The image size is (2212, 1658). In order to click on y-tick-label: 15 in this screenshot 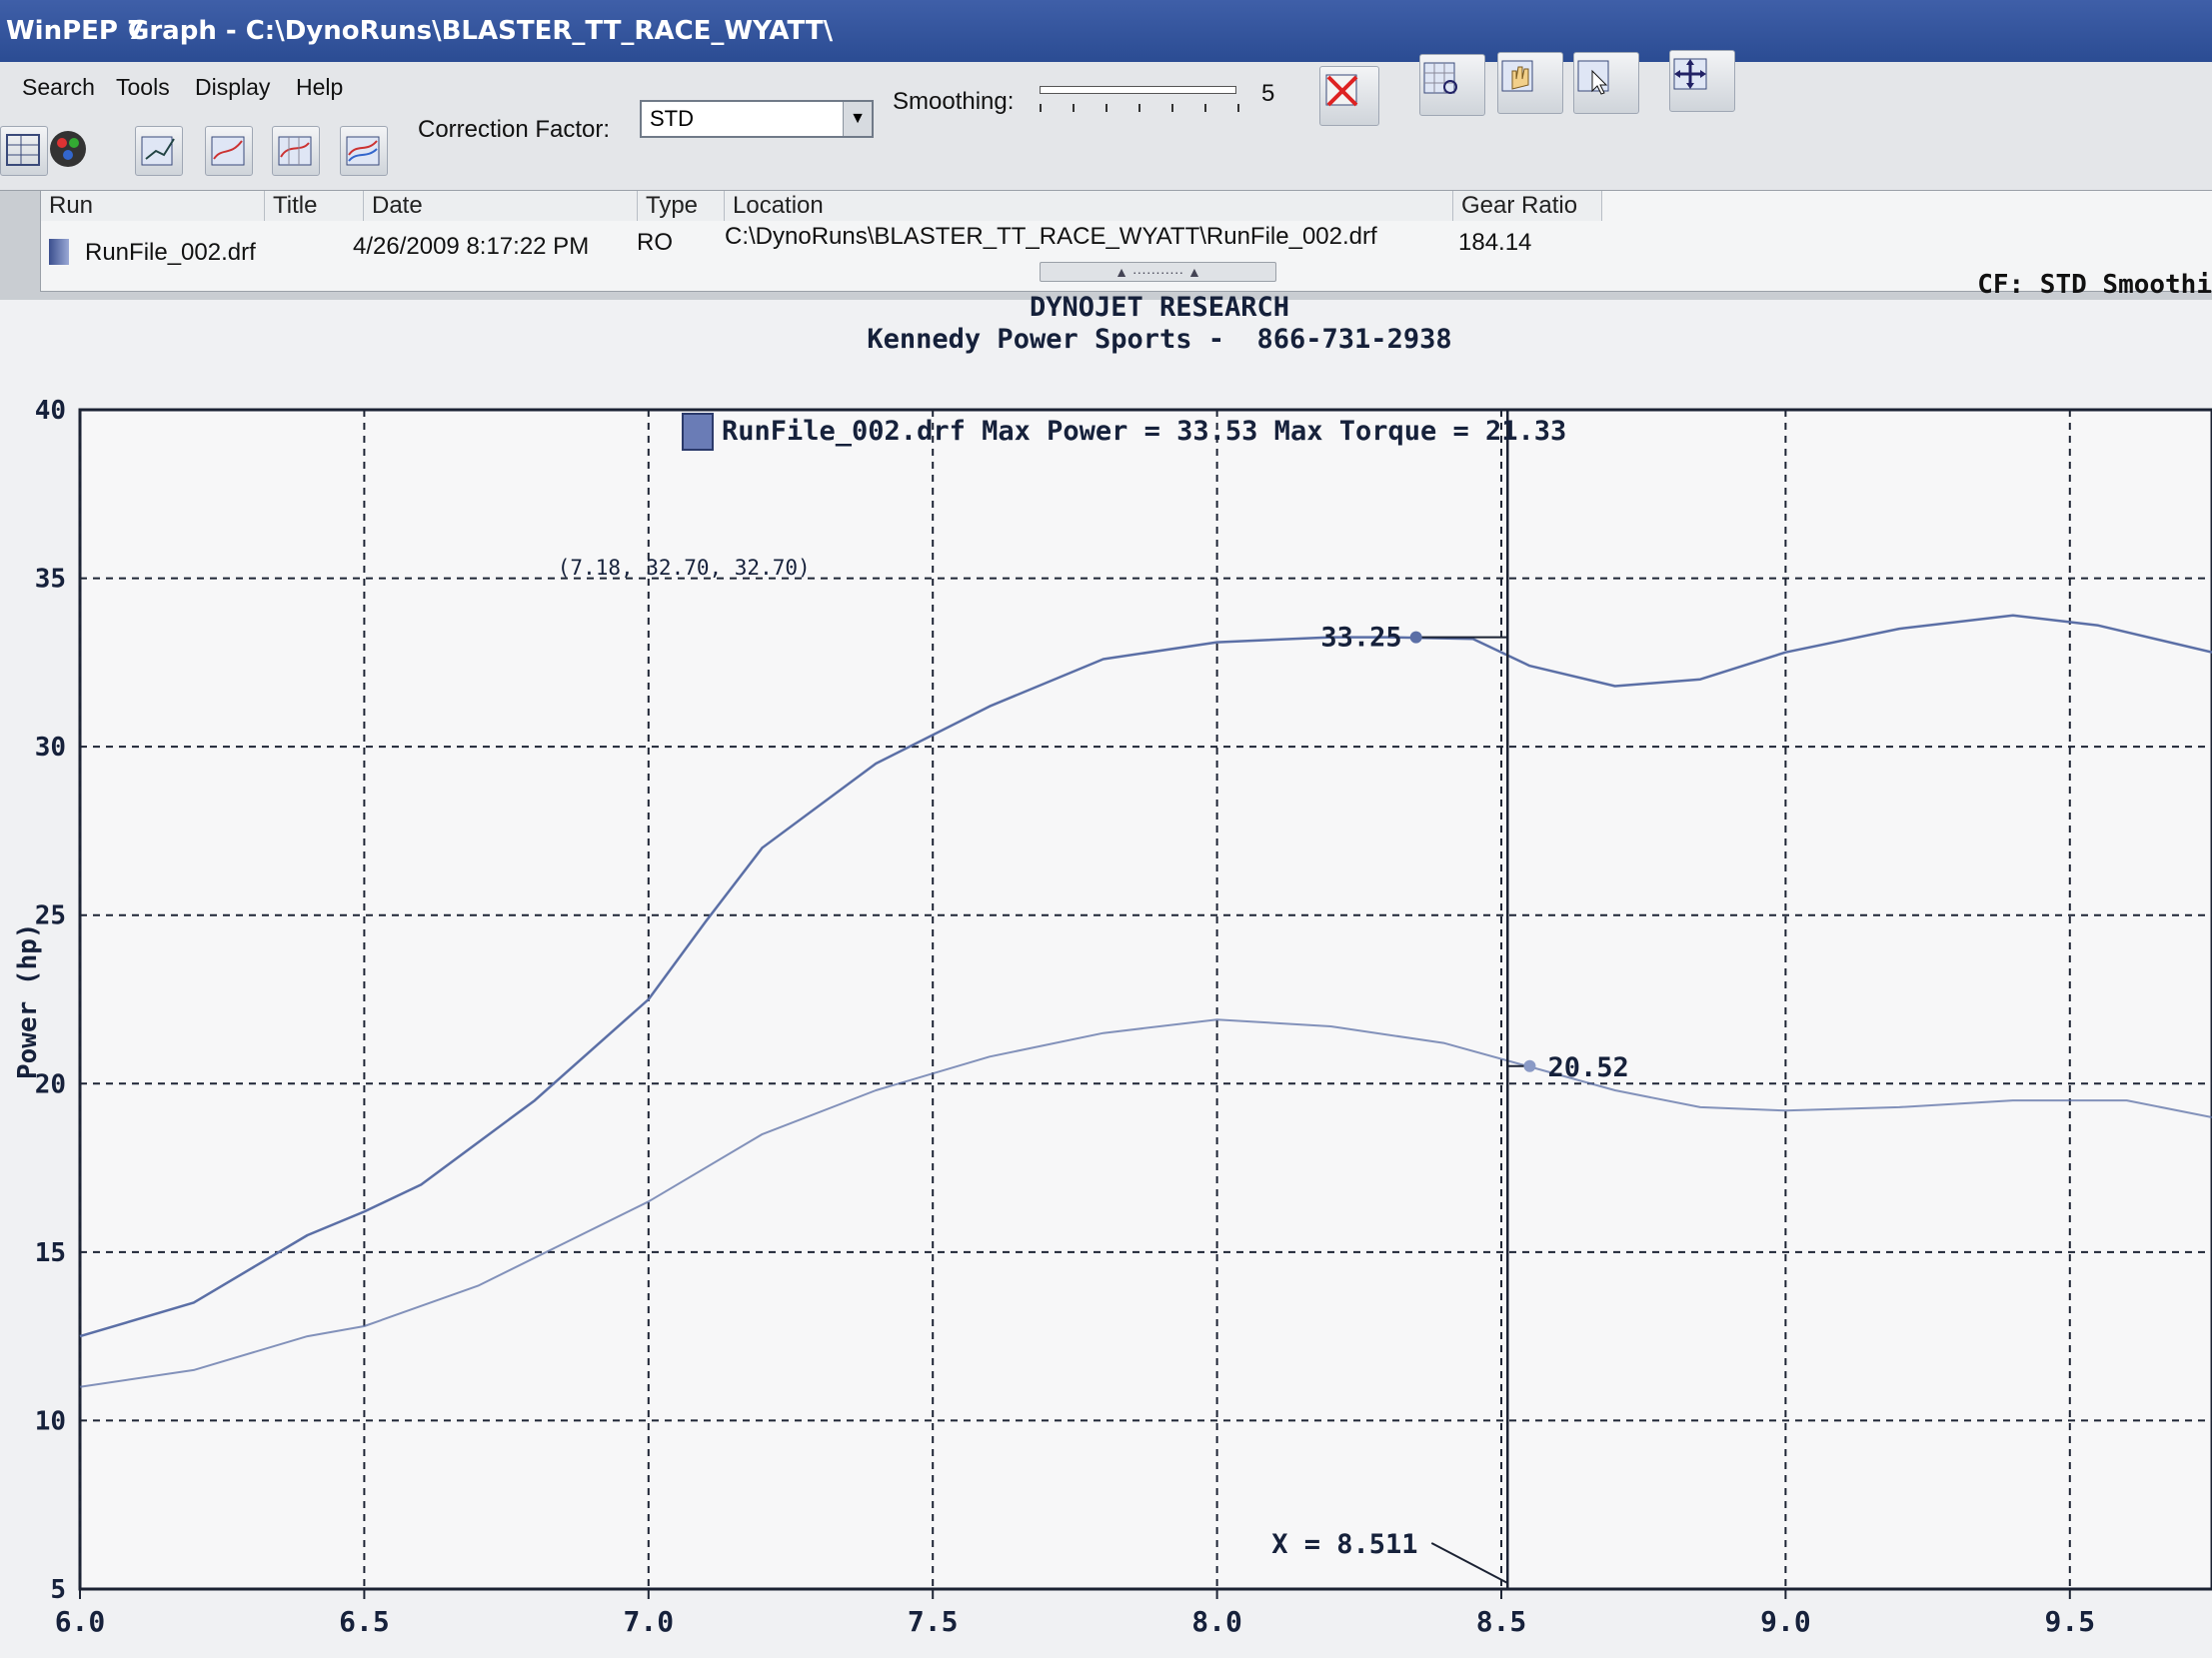, I will do `click(50, 1253)`.